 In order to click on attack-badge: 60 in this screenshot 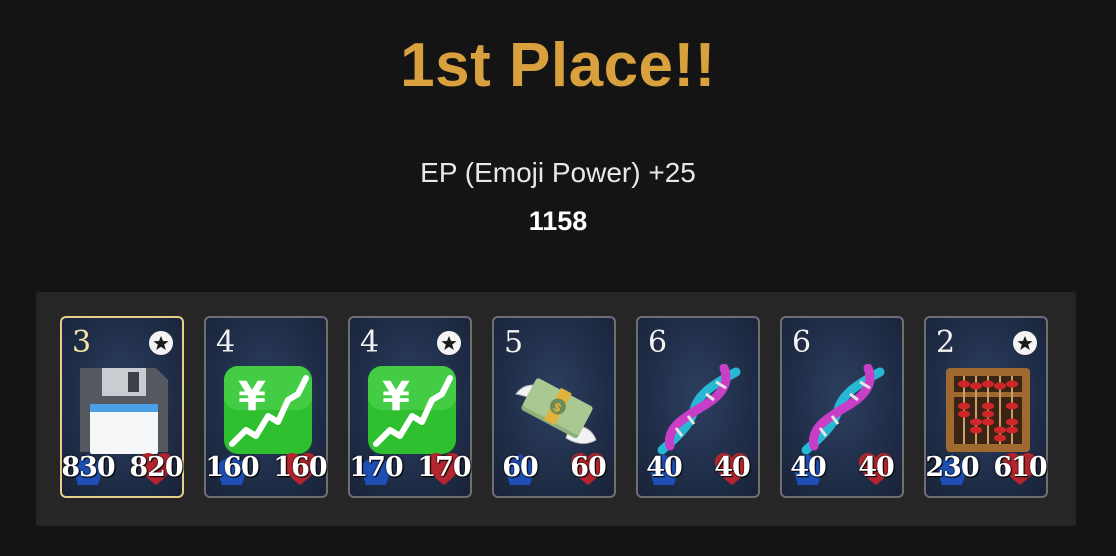, I will do `click(520, 469)`.